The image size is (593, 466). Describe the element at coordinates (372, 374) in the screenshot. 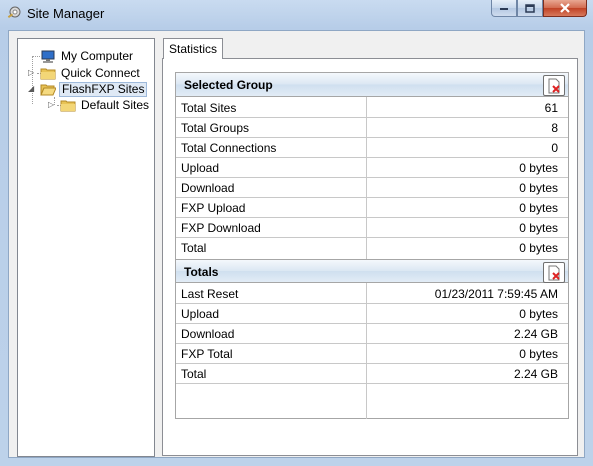

I see `stat-row: Total 2.24 GB` at that location.